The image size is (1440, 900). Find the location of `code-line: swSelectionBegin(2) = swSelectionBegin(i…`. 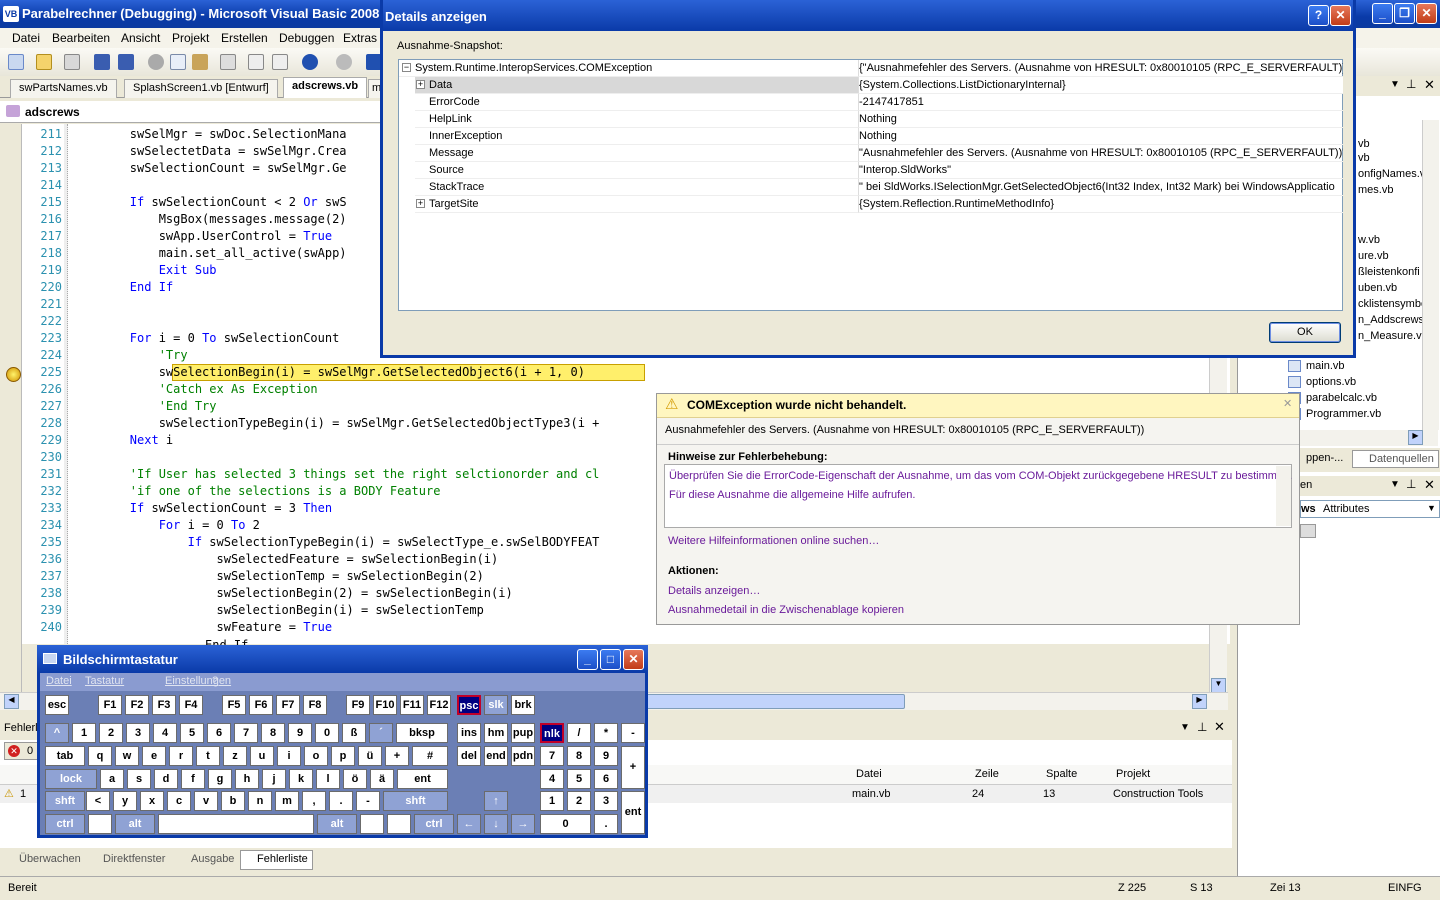

code-line: swSelectionBegin(2) = swSelectionBegin(i… is located at coordinates (292, 593).